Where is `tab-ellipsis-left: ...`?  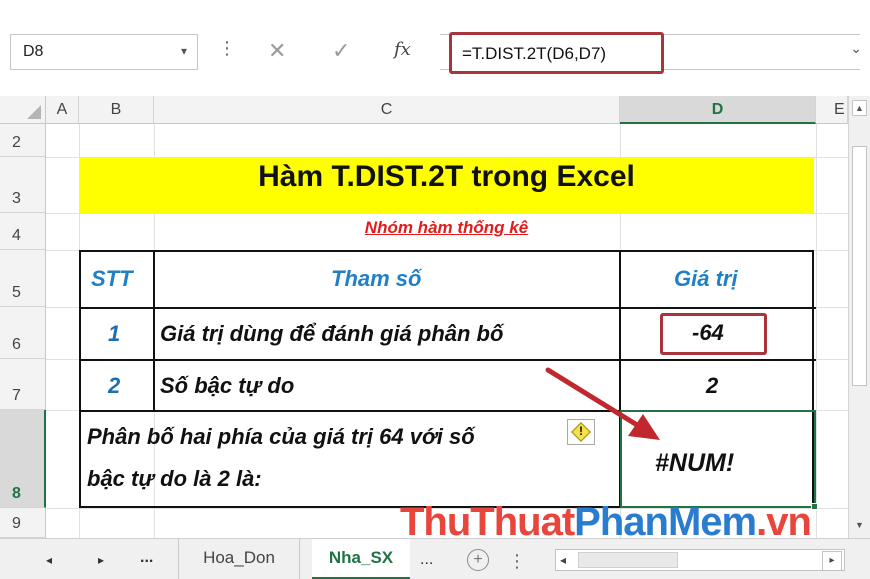
tab-ellipsis-left: ... is located at coordinates (146, 558).